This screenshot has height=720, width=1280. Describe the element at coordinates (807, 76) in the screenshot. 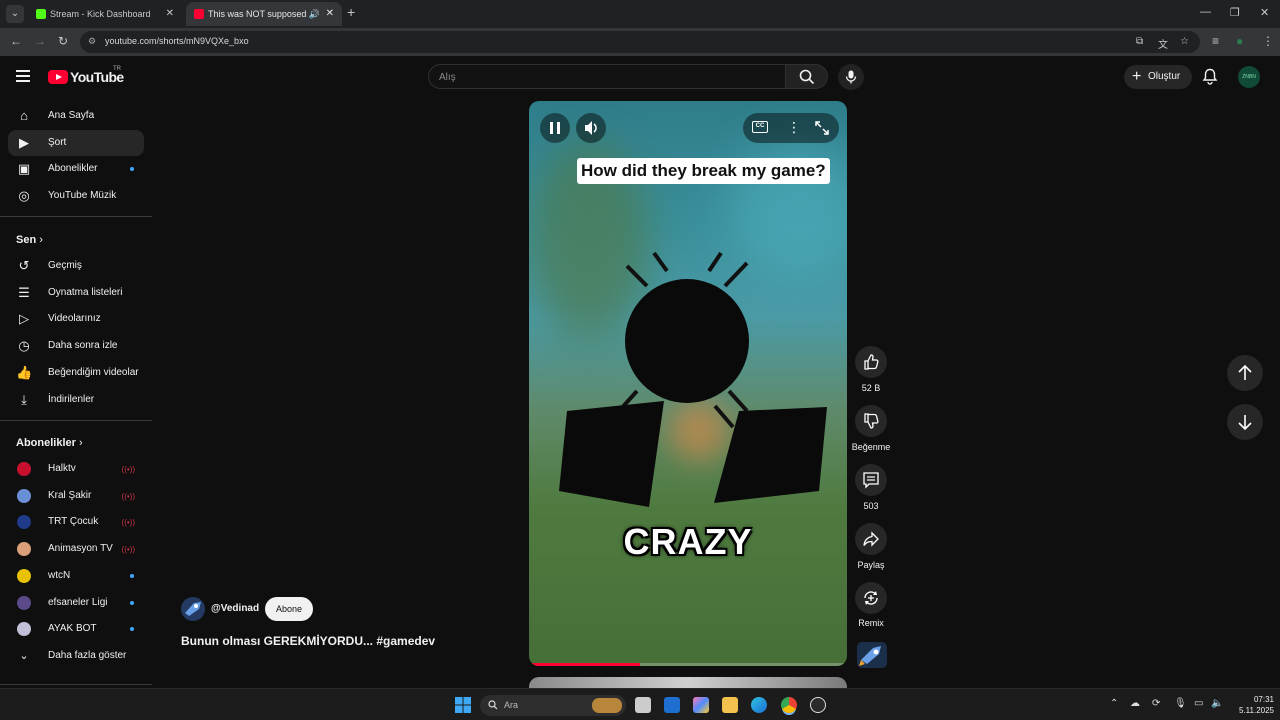

I see `search-button` at that location.